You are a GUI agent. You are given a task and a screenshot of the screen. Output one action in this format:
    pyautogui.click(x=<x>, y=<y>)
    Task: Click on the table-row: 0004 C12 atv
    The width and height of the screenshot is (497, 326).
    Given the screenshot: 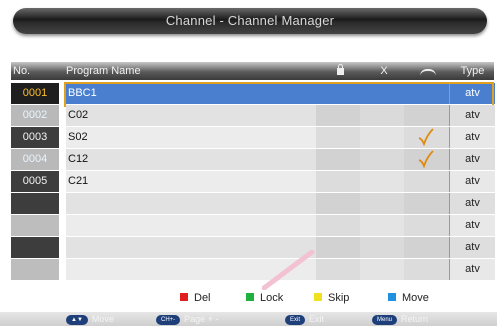 What is the action you would take?
    pyautogui.click(x=253, y=160)
    